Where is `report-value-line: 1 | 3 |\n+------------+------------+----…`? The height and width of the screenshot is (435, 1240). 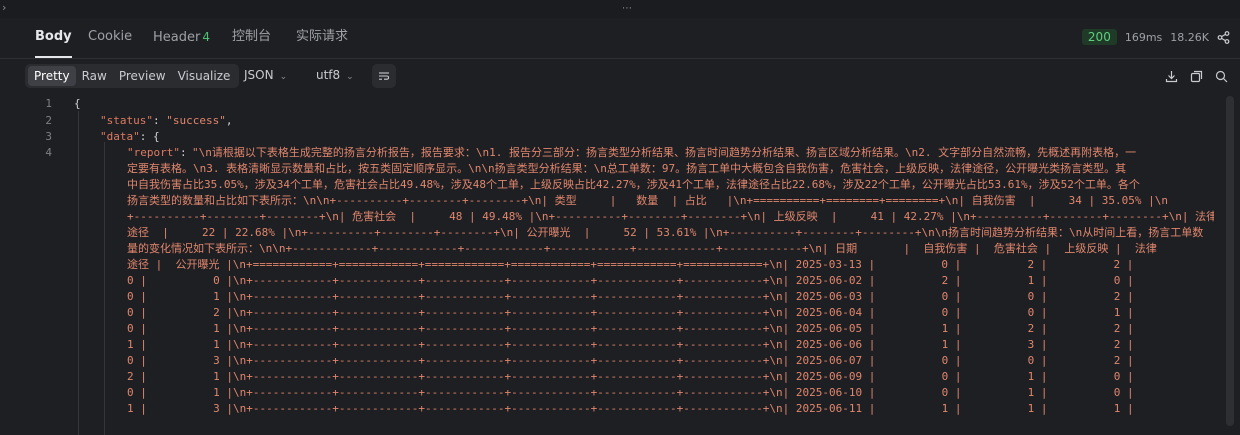
report-value-line: 1 | 3 |\n+------------+------------+----… is located at coordinates (630, 408).